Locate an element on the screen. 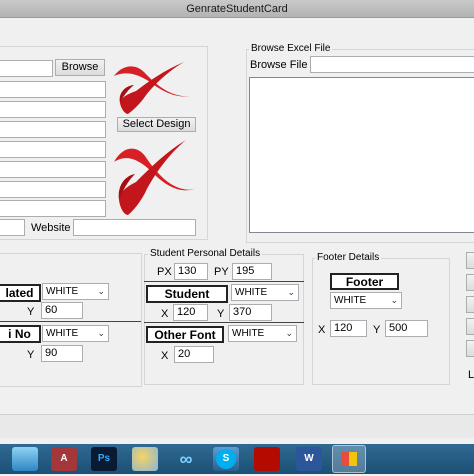 The height and width of the screenshot is (476, 474). student-group-title: Student Personal Details is located at coordinates (205, 254).